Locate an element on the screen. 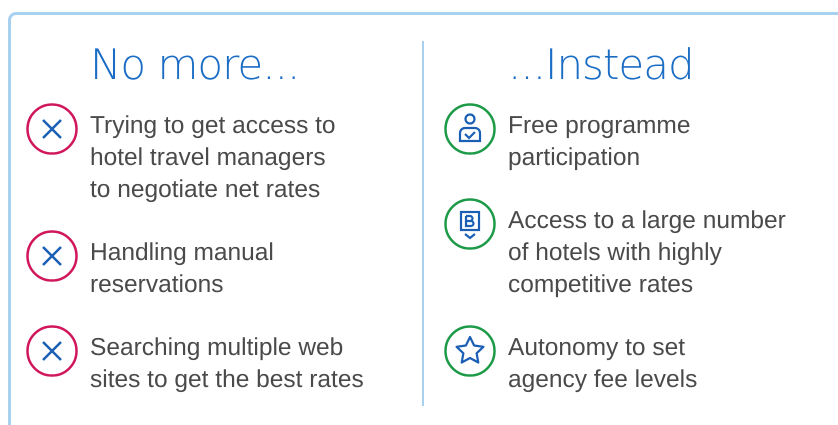  list-item-text: Autonomy to set agency fee levels is located at coordinates (603, 364).